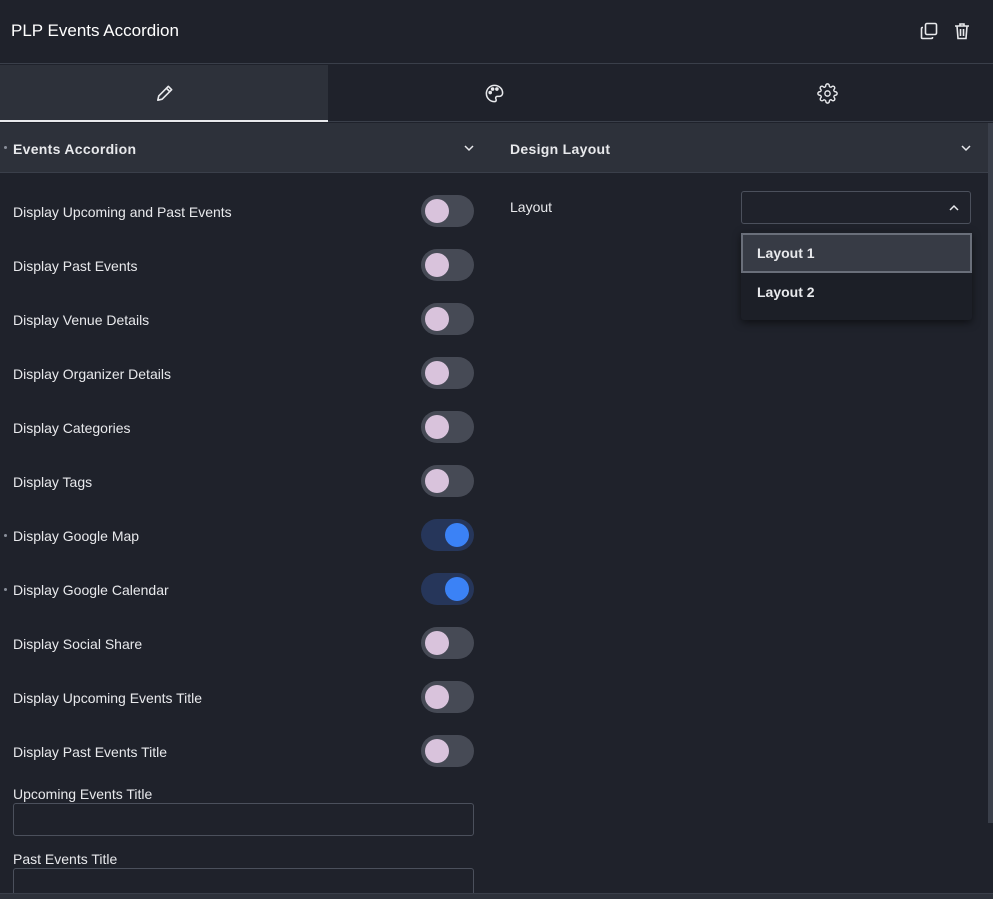 This screenshot has width=993, height=899. I want to click on toggle-label: Display Venue Details, so click(81, 320).